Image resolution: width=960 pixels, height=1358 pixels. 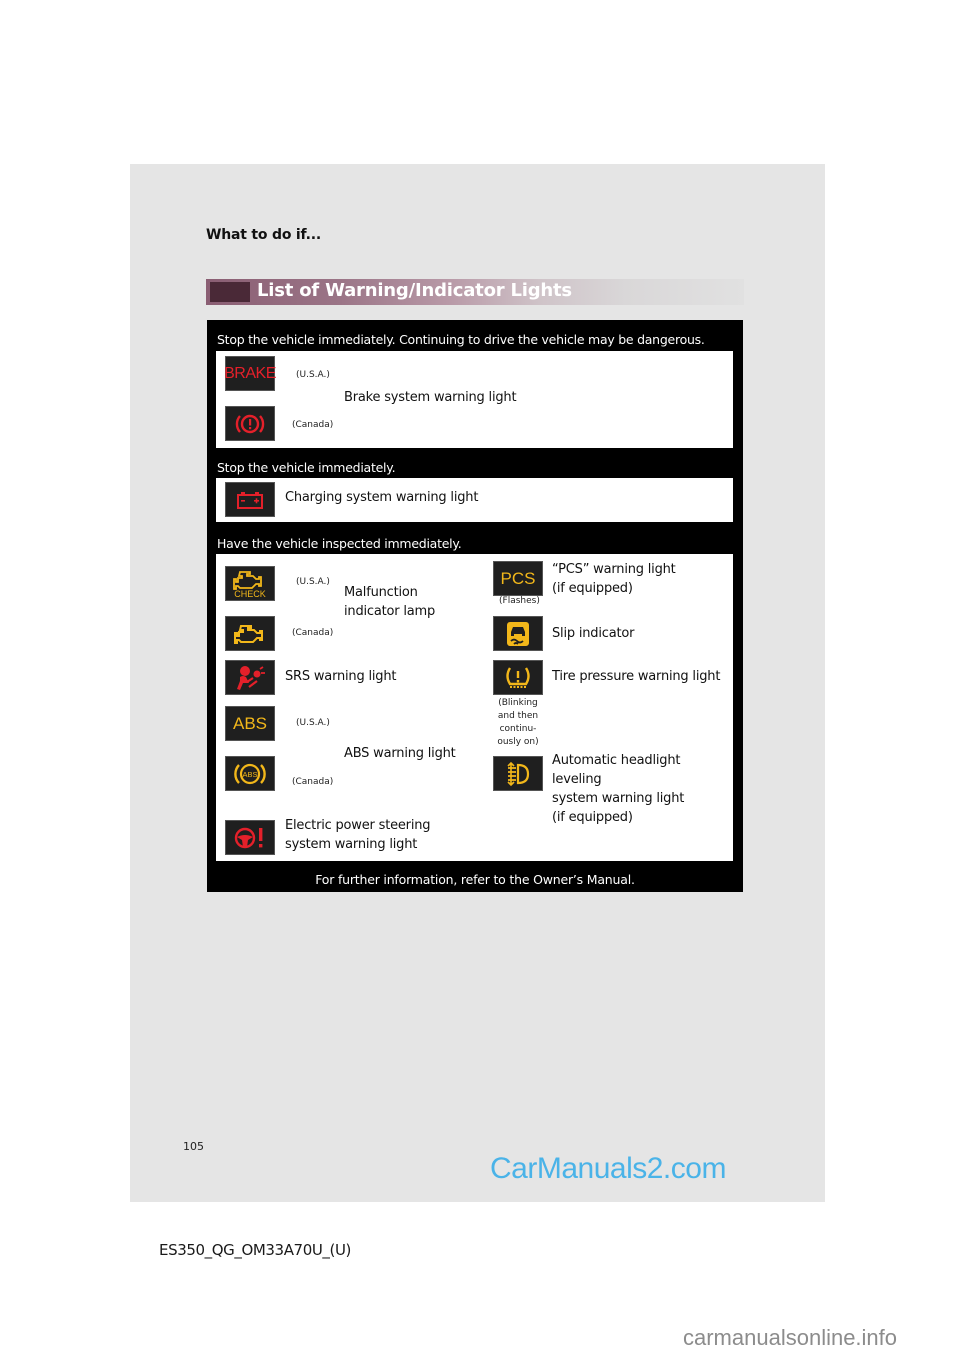 I want to click on page-title: List of Warning/Indicator Lights, so click(x=414, y=290).